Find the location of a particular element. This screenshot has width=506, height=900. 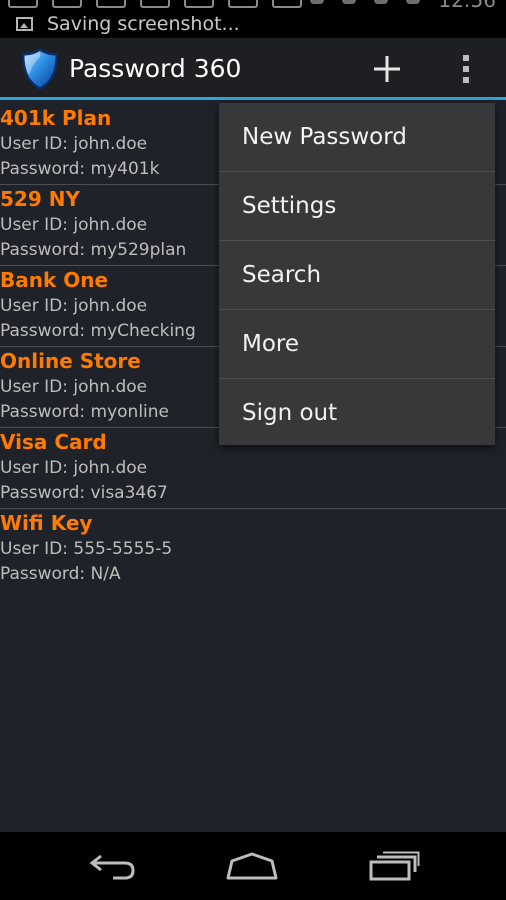

add-button is located at coordinates (387, 69).